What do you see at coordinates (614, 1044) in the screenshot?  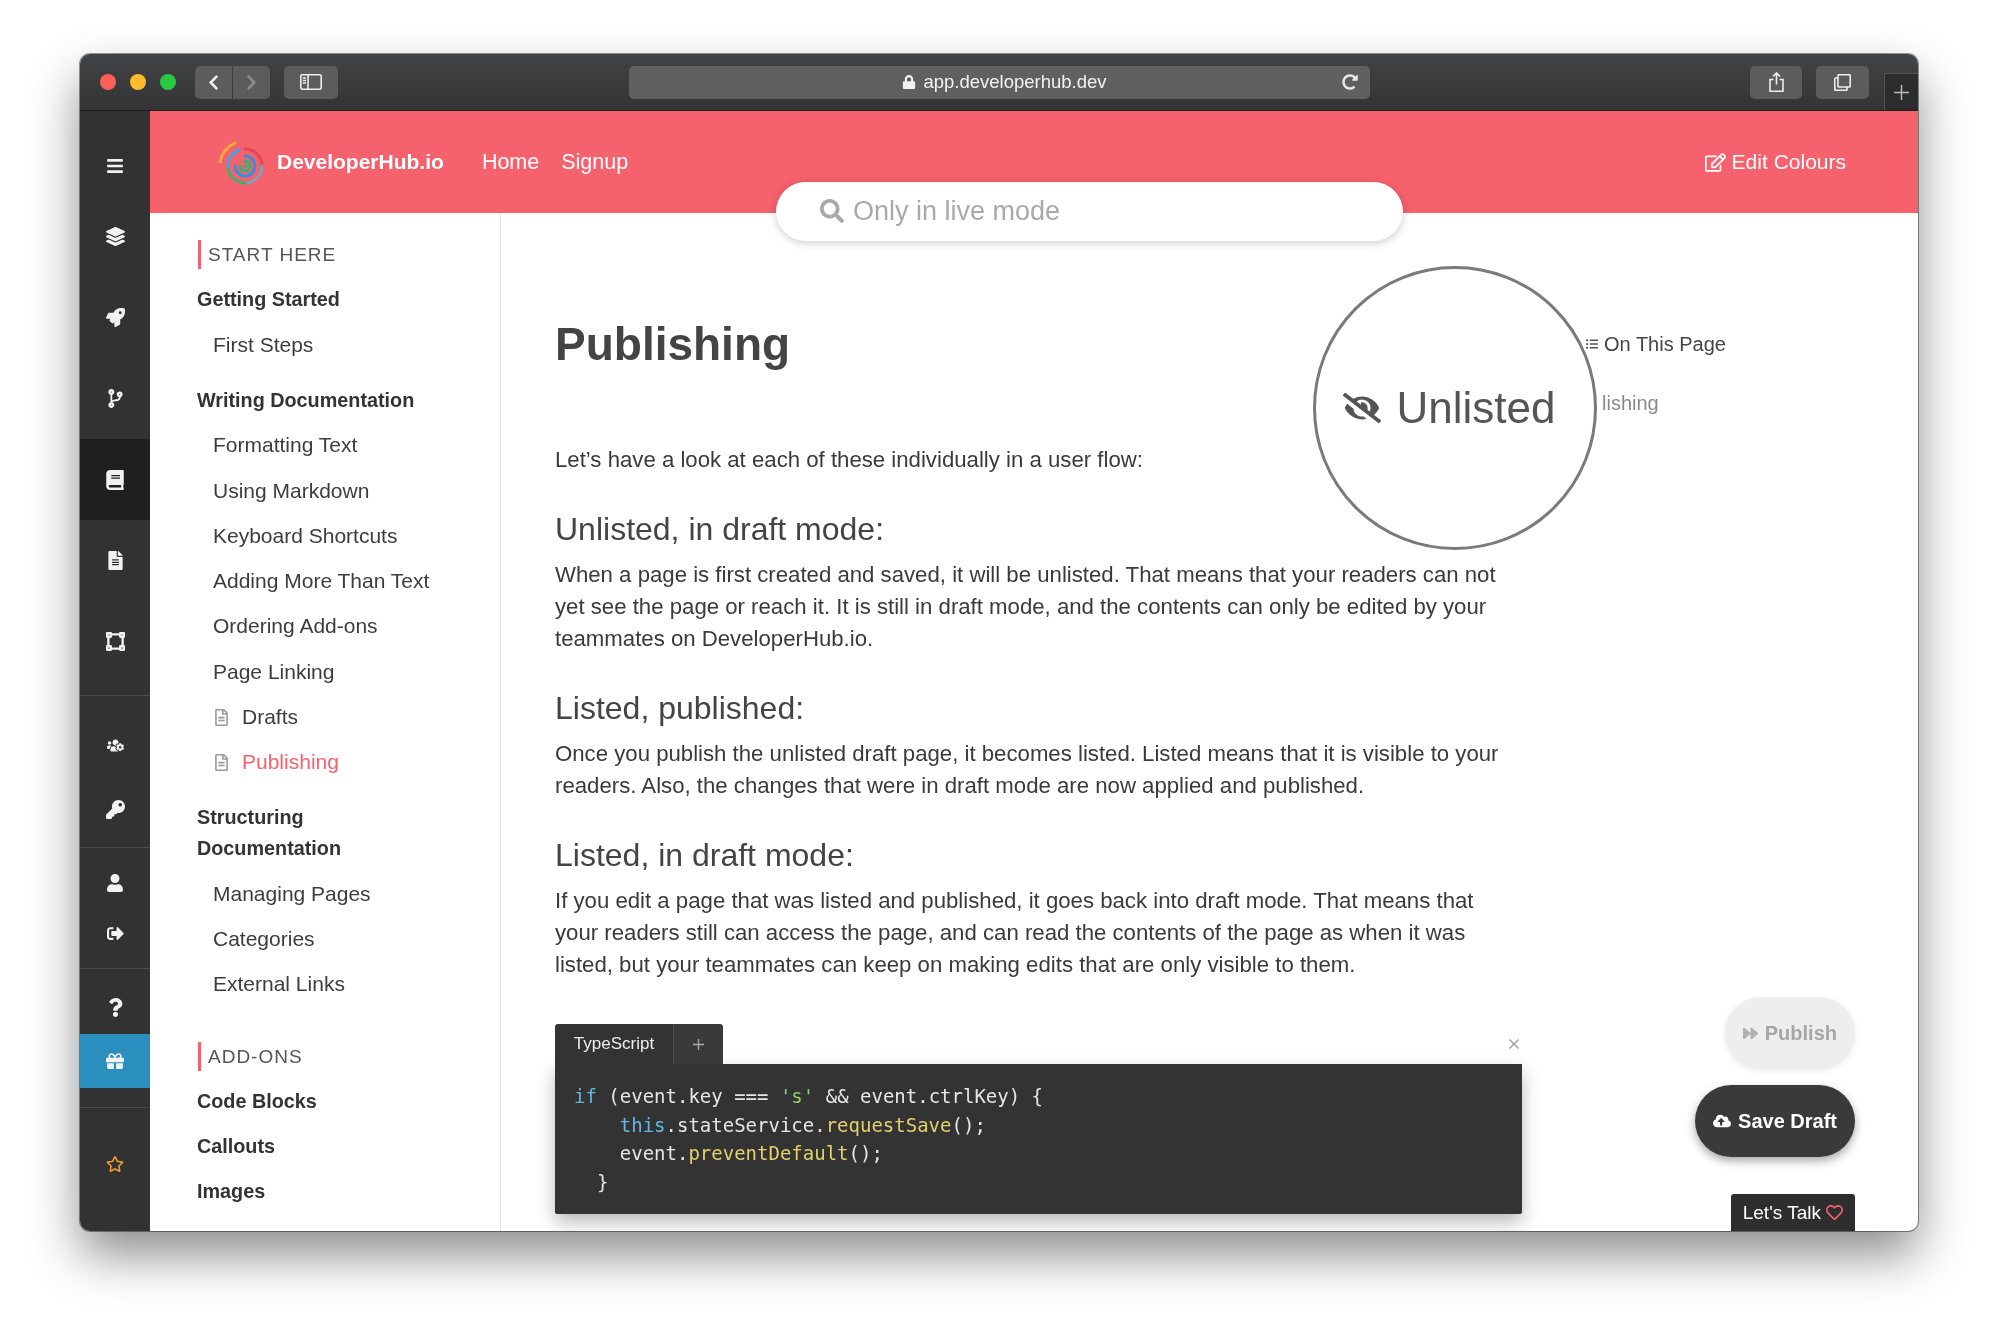 I see `code-tab: TypeScript` at bounding box center [614, 1044].